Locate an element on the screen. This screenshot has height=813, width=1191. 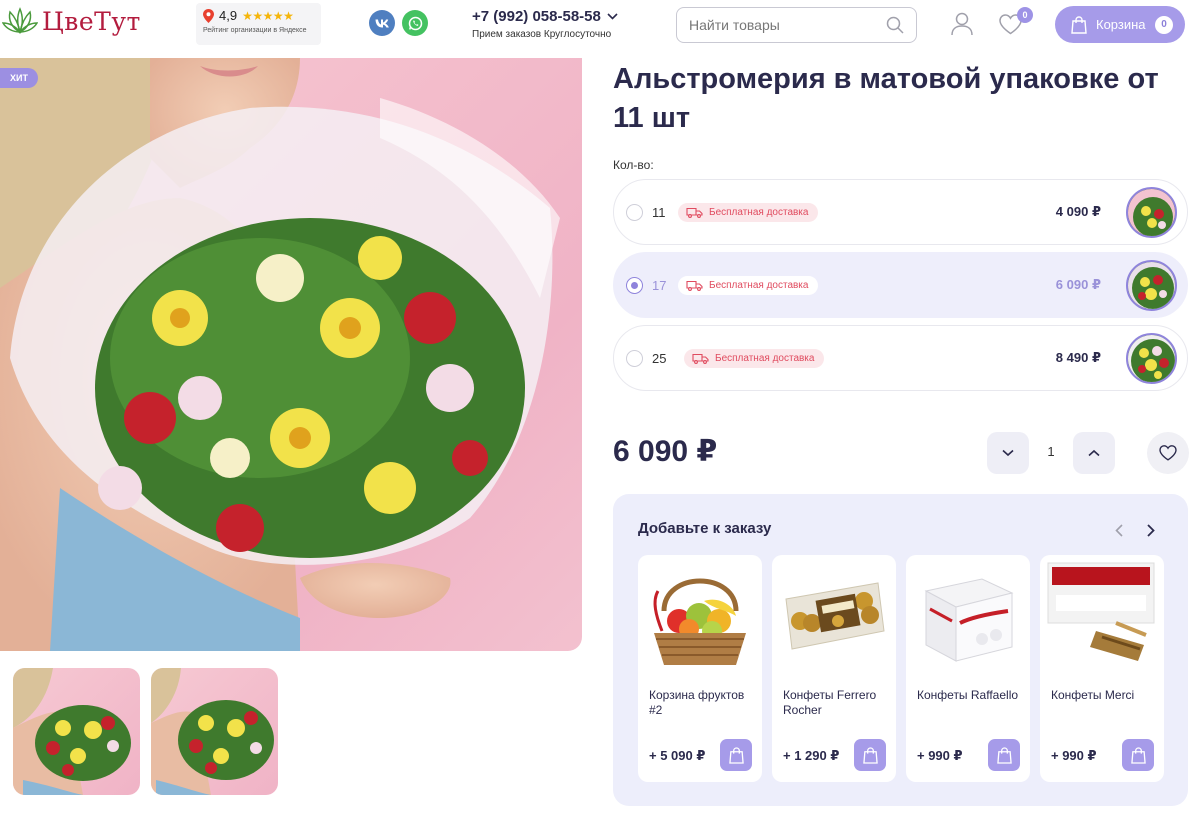
addon-name: Корзина фруктов #2 is located at coordinates (697, 702).